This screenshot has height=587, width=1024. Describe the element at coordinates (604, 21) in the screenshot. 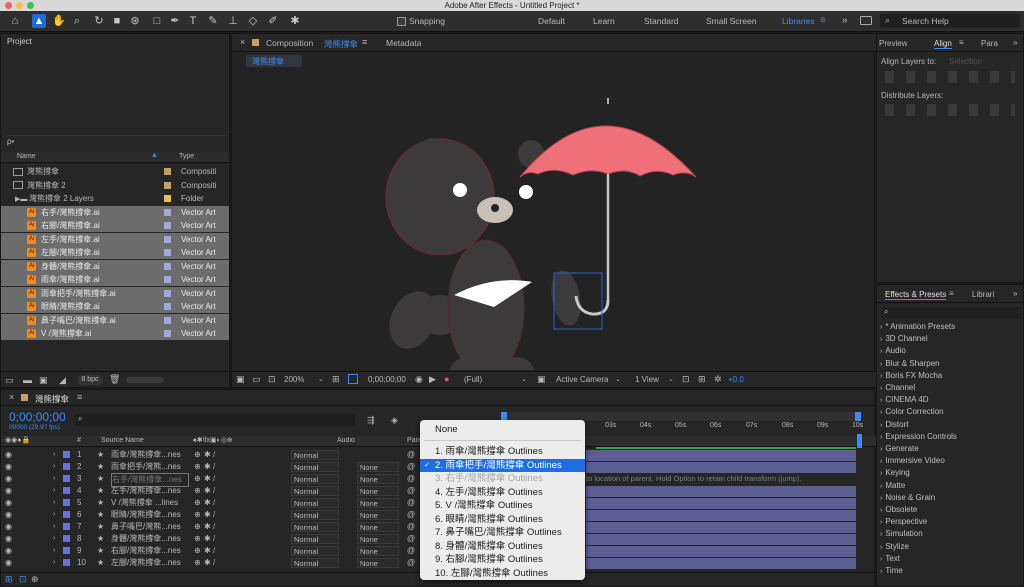

I see `workspace-learn: Learn` at that location.